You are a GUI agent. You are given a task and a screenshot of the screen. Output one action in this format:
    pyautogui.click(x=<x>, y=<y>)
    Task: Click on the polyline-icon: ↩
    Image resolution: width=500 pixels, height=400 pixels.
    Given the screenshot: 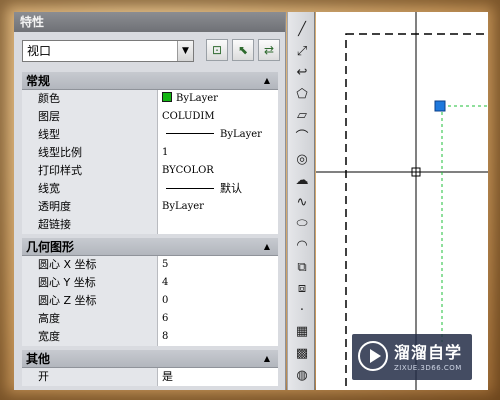 What is the action you would take?
    pyautogui.click(x=302, y=73)
    